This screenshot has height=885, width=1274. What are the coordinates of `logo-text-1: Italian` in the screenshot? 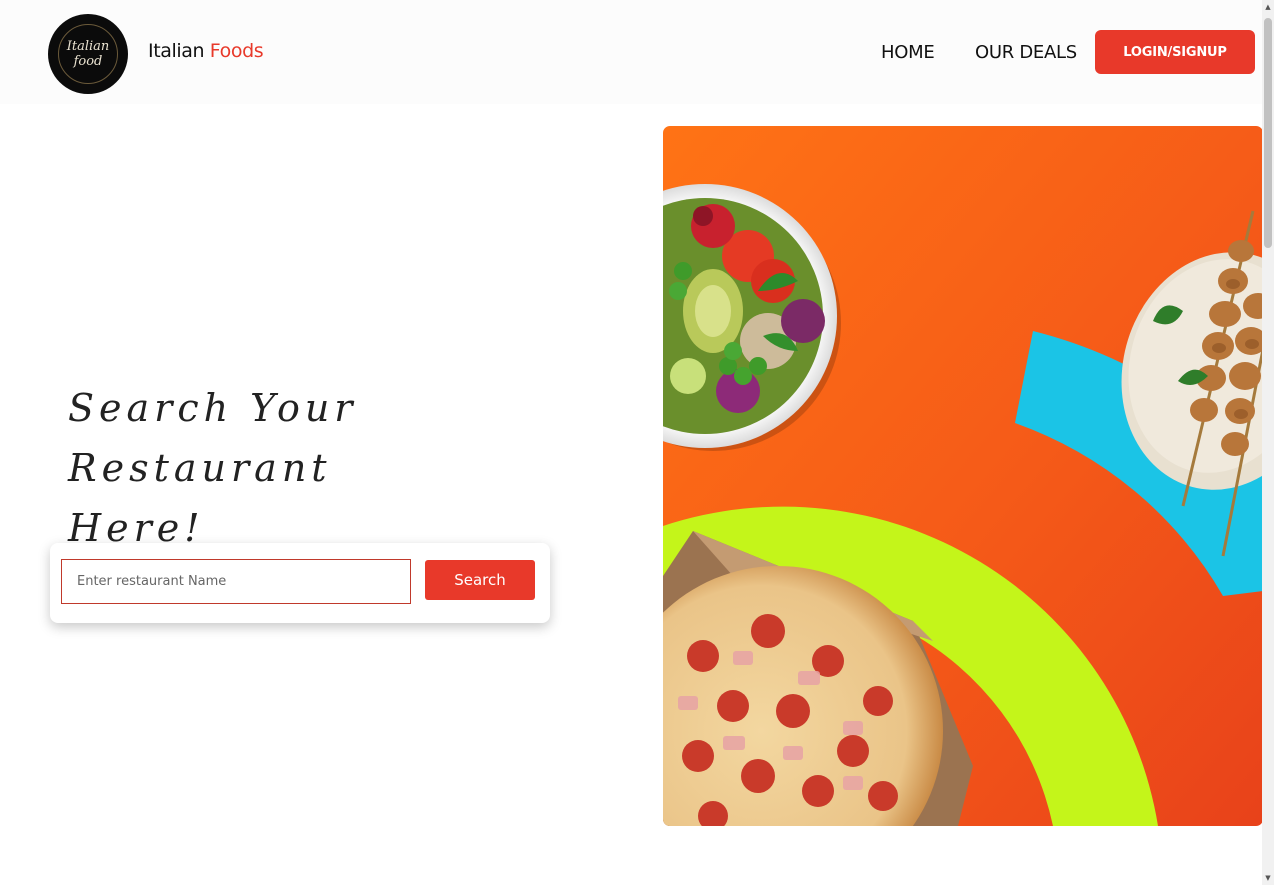 It's located at (88, 46).